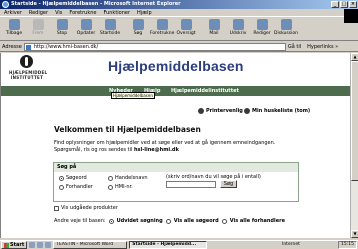 The image size is (358, 249). Describe the element at coordinates (354, 57) in the screenshot. I see `scroll-up-icon: ▲` at that location.